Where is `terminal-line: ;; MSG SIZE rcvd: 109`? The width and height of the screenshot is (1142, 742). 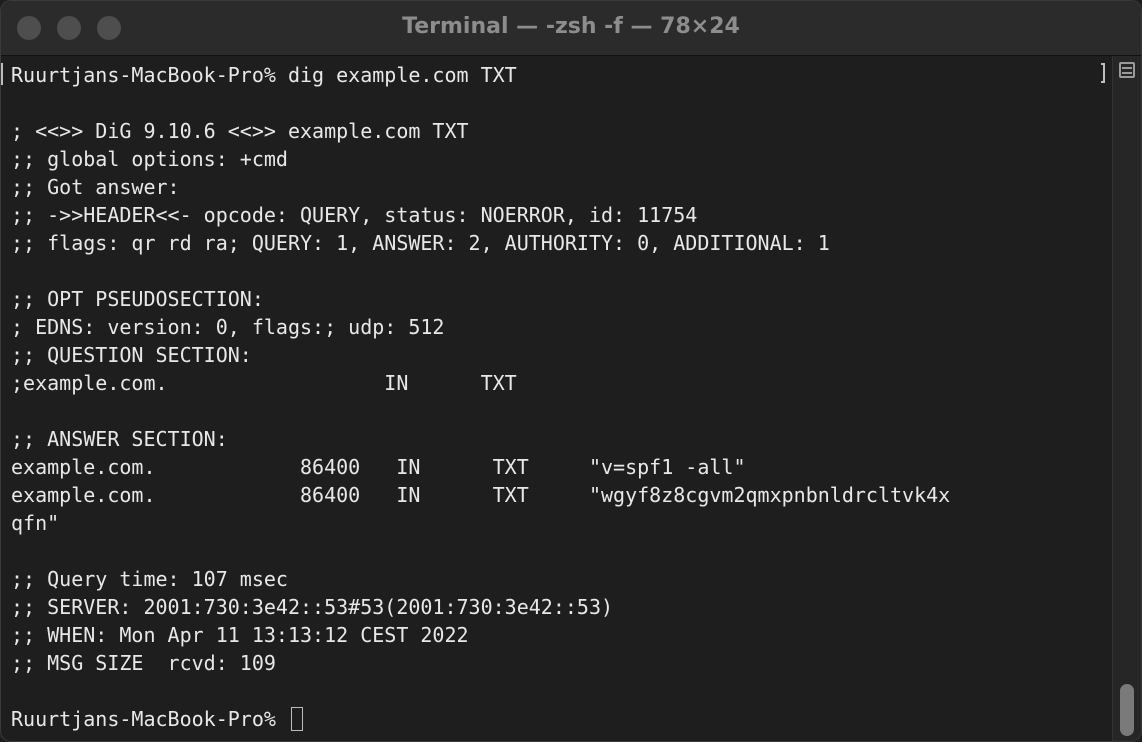 terminal-line: ;; MSG SIZE rcvd: 109 is located at coordinates (143, 663).